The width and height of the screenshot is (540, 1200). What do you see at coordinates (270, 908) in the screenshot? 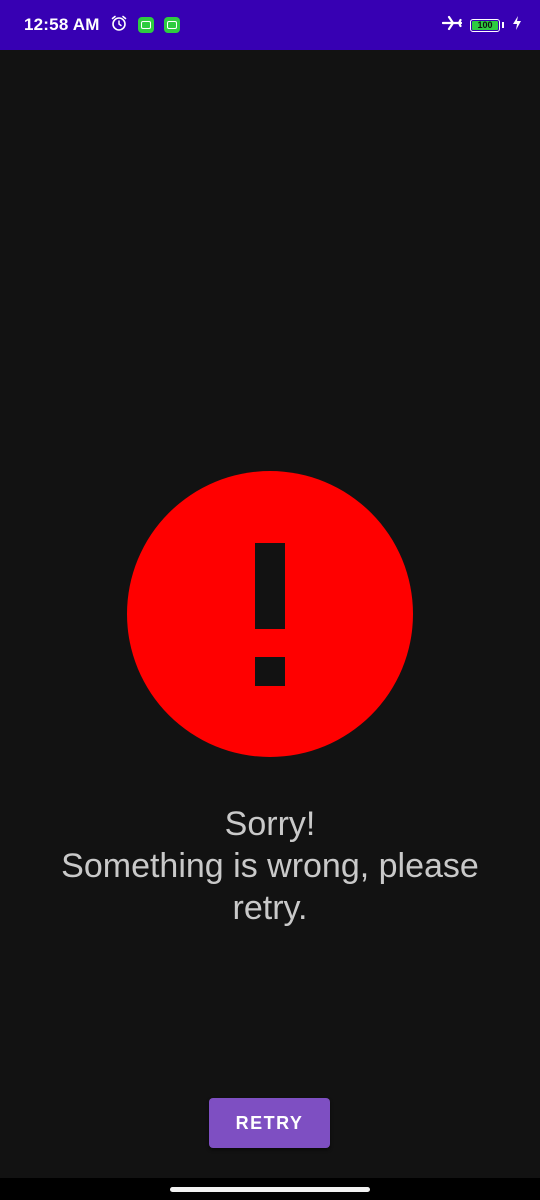
I see `error-description-line-2: retry.` at bounding box center [270, 908].